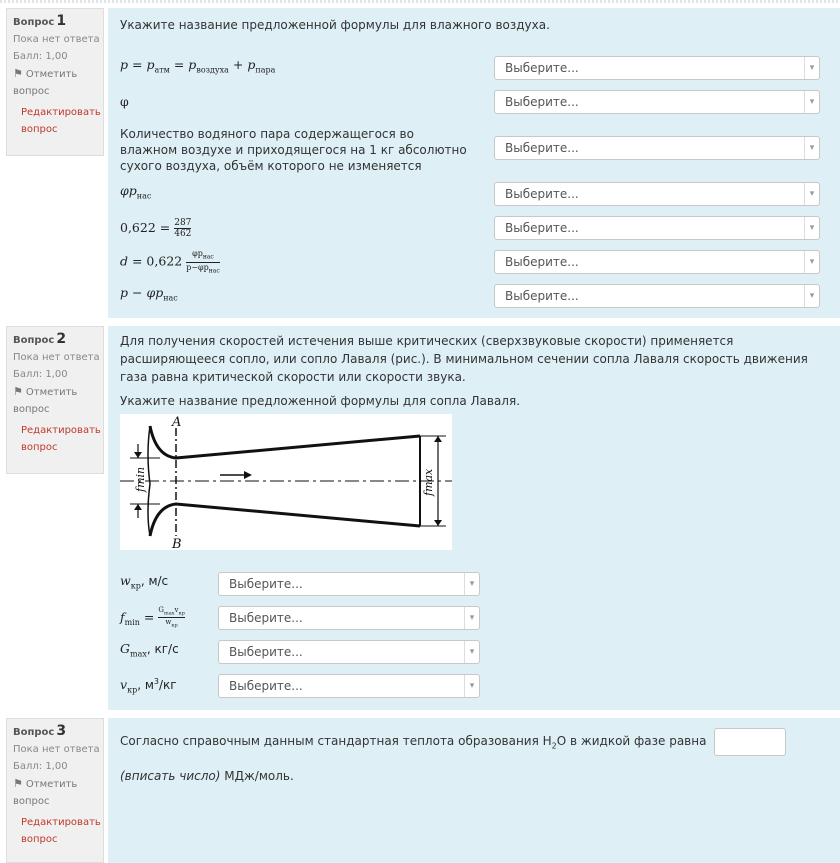  I want to click on nozzle-drawing: A B fmin fmax, so click(286, 483).